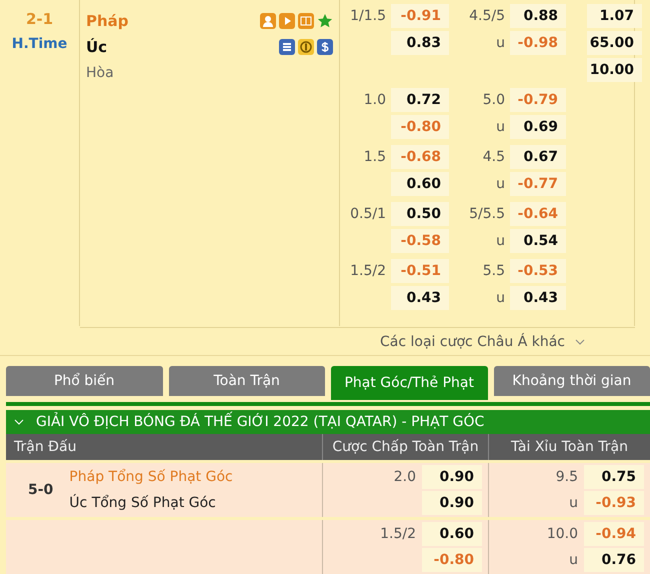  What do you see at coordinates (287, 21) in the screenshot?
I see `play-icon` at bounding box center [287, 21].